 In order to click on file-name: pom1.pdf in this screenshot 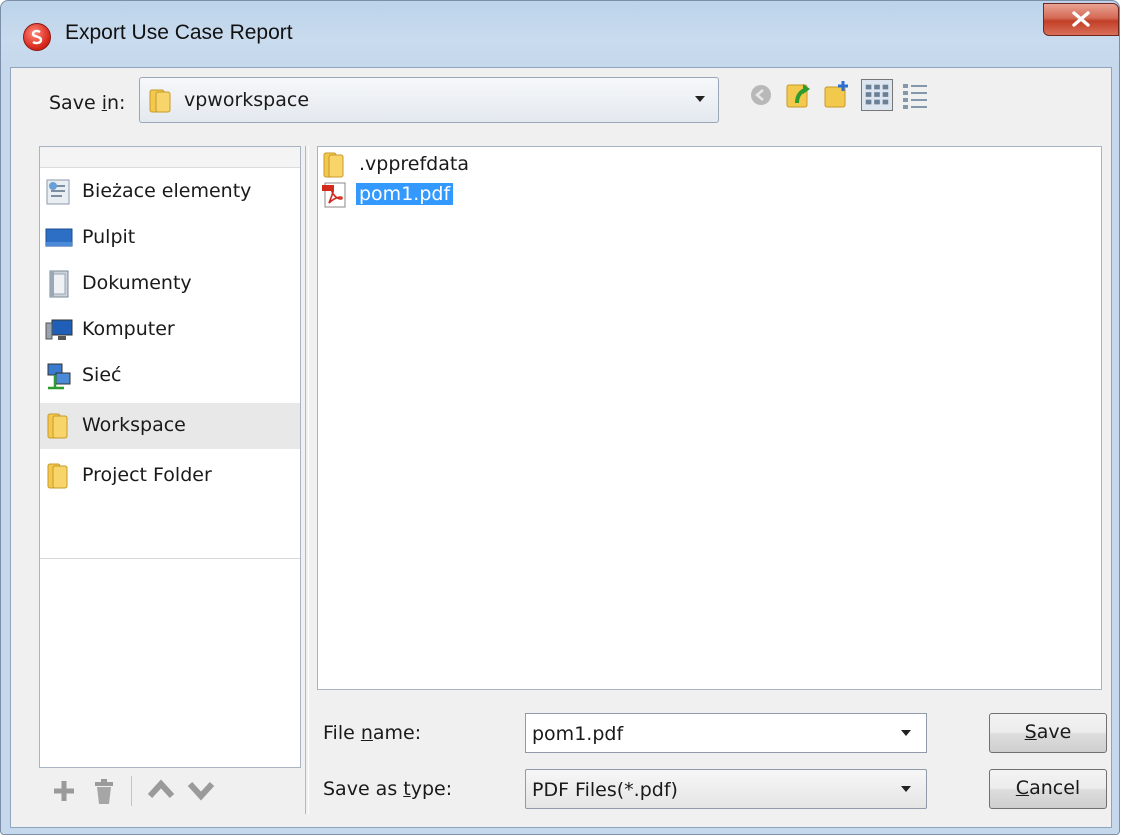, I will do `click(405, 194)`.